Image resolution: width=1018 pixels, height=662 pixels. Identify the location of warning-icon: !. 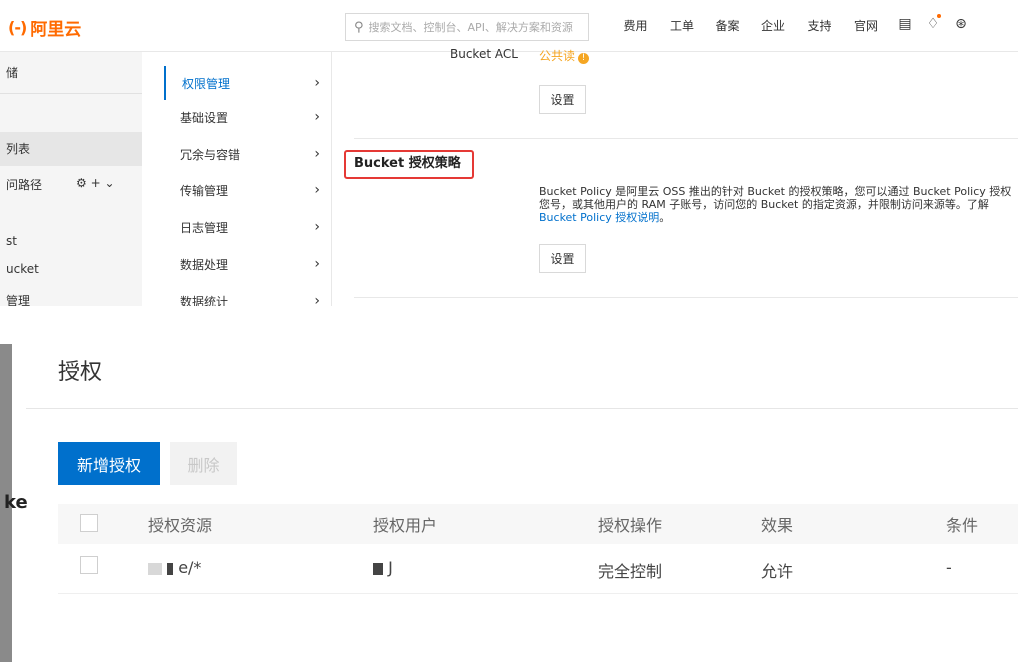
(584, 58).